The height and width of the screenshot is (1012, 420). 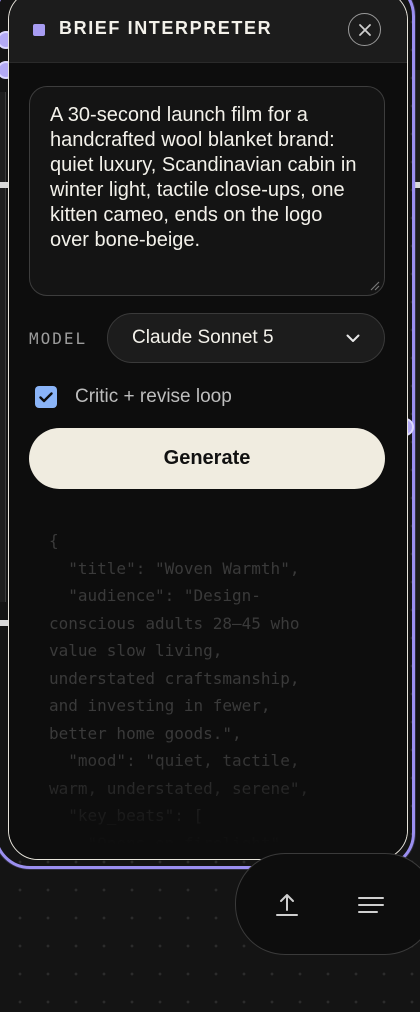 I want to click on menu-button, so click(x=371, y=905).